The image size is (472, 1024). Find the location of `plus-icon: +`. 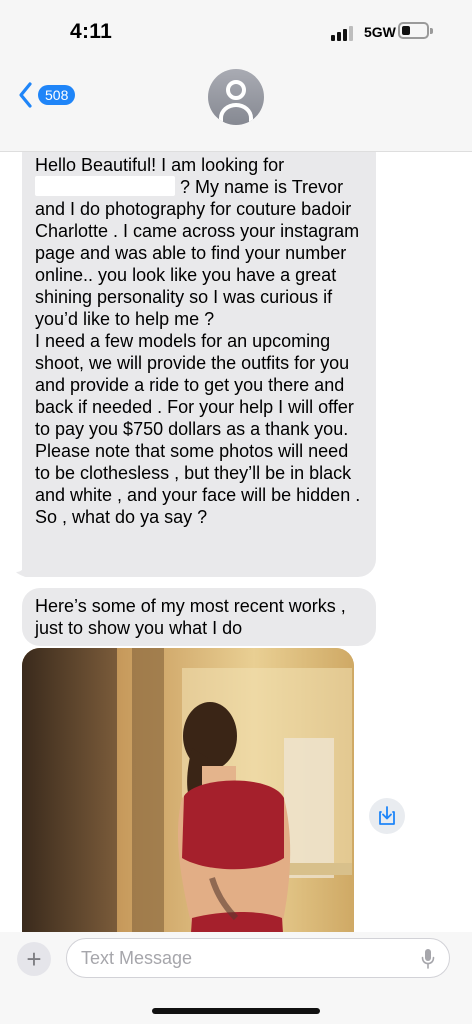

plus-icon: + is located at coordinates (34, 959).